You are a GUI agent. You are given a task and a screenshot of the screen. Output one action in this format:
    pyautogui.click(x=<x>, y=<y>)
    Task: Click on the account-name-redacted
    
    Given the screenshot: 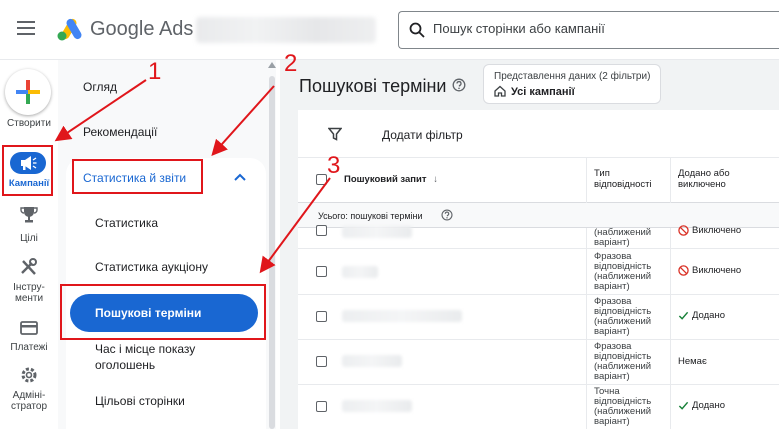 What is the action you would take?
    pyautogui.click(x=286, y=30)
    